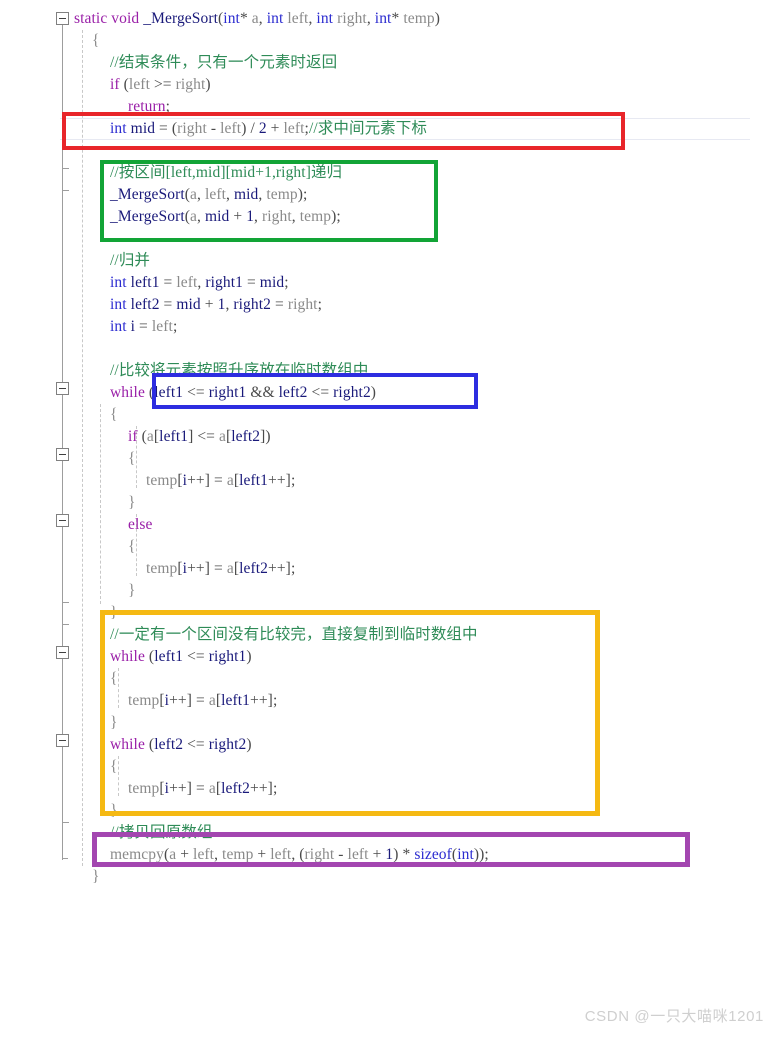 Image resolution: width=780 pixels, height=1040 pixels. I want to click on fold-toggle-while-left2, so click(62, 740).